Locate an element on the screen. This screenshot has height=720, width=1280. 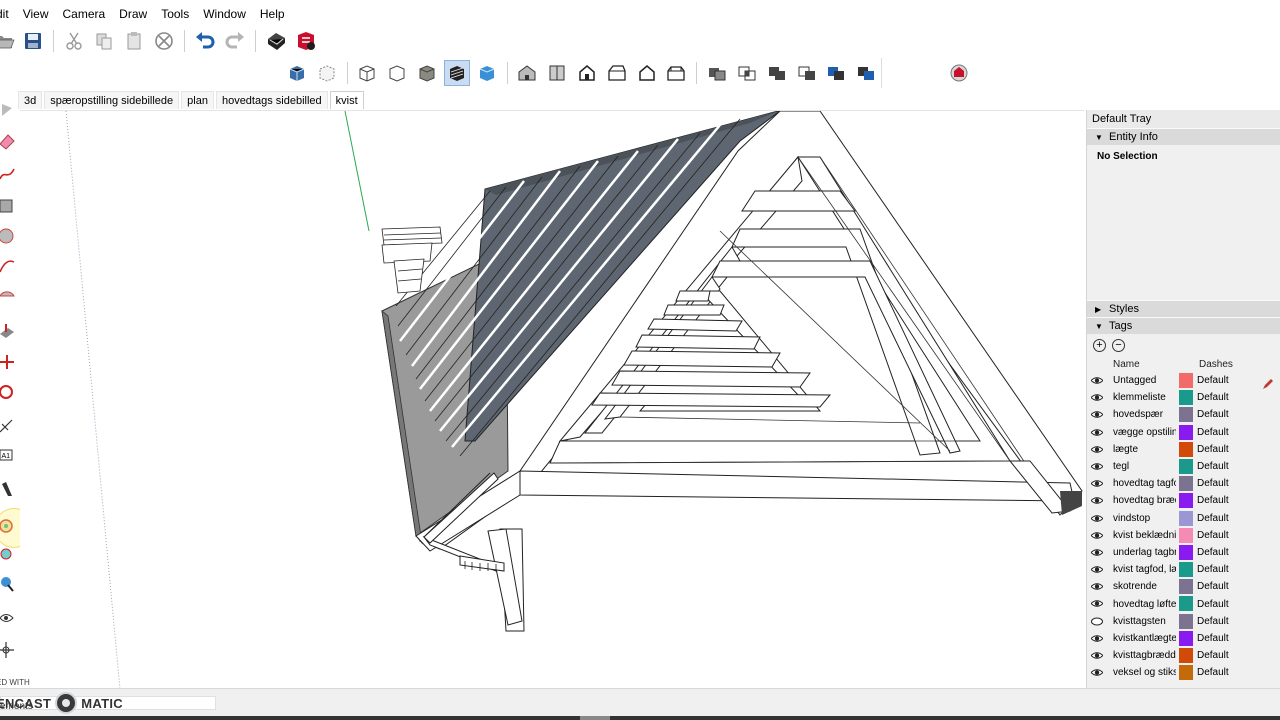
shaded-icon is located at coordinates (427, 73).